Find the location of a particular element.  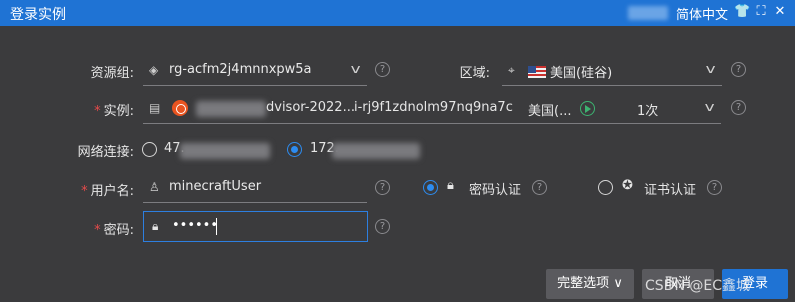

resource-group-label: 资源组: is located at coordinates (112, 73).